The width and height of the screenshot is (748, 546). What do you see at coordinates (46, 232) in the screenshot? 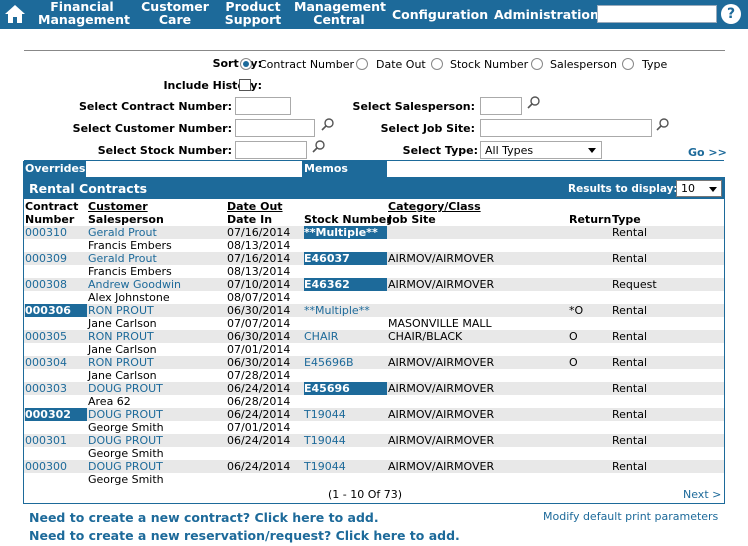
I see `contract-number-link: 000310` at bounding box center [46, 232].